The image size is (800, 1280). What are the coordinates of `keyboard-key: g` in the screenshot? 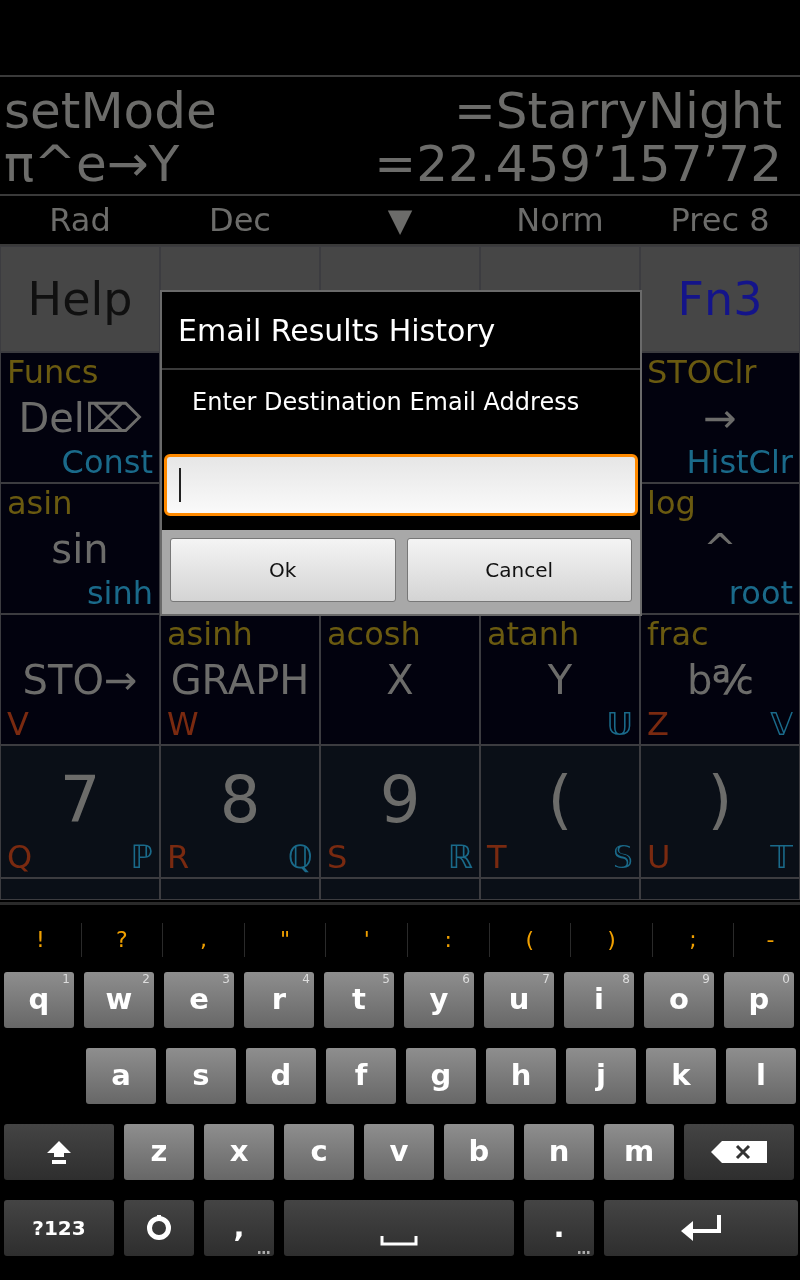 It's located at (441, 1076).